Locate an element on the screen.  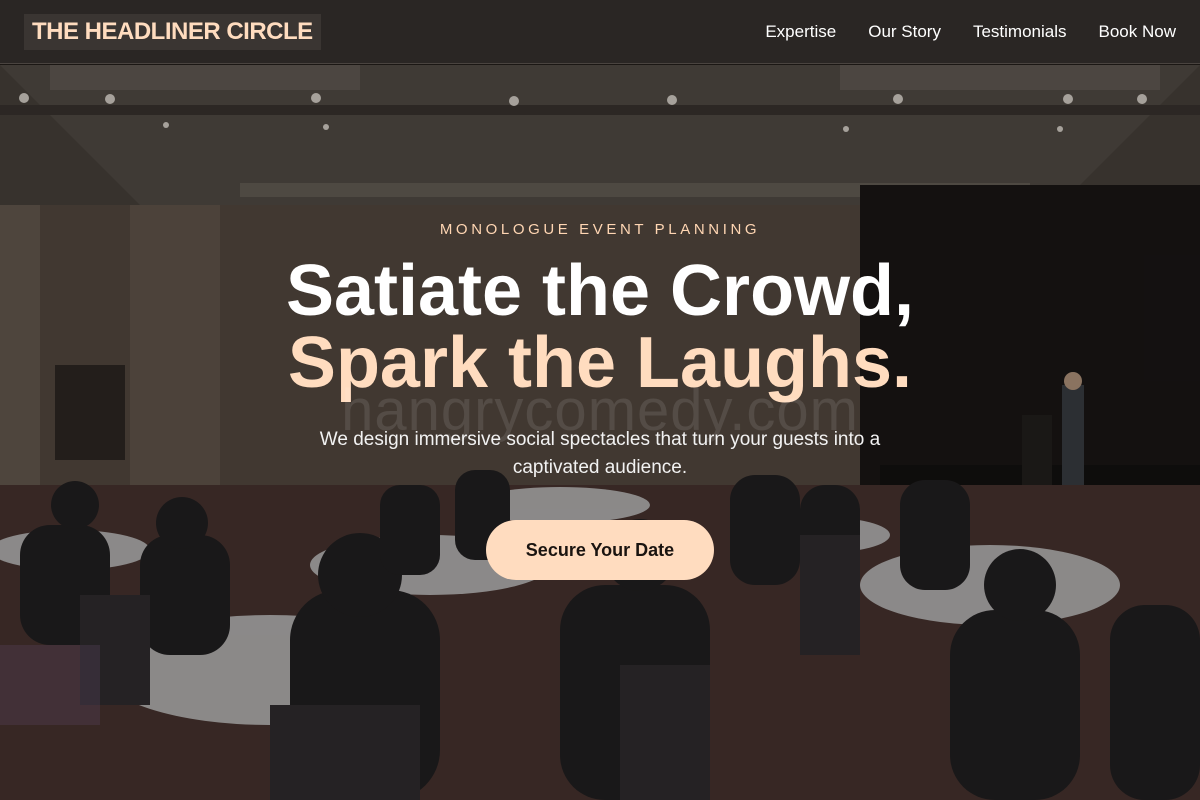
headline-line-1: Satiate the Crowd, is located at coordinates (600, 291).